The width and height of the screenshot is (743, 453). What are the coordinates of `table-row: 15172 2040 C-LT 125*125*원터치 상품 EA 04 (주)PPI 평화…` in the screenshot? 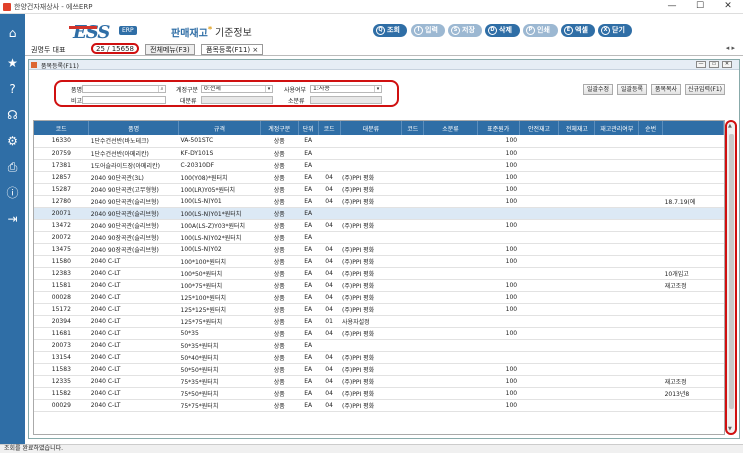 It's located at (379, 309).